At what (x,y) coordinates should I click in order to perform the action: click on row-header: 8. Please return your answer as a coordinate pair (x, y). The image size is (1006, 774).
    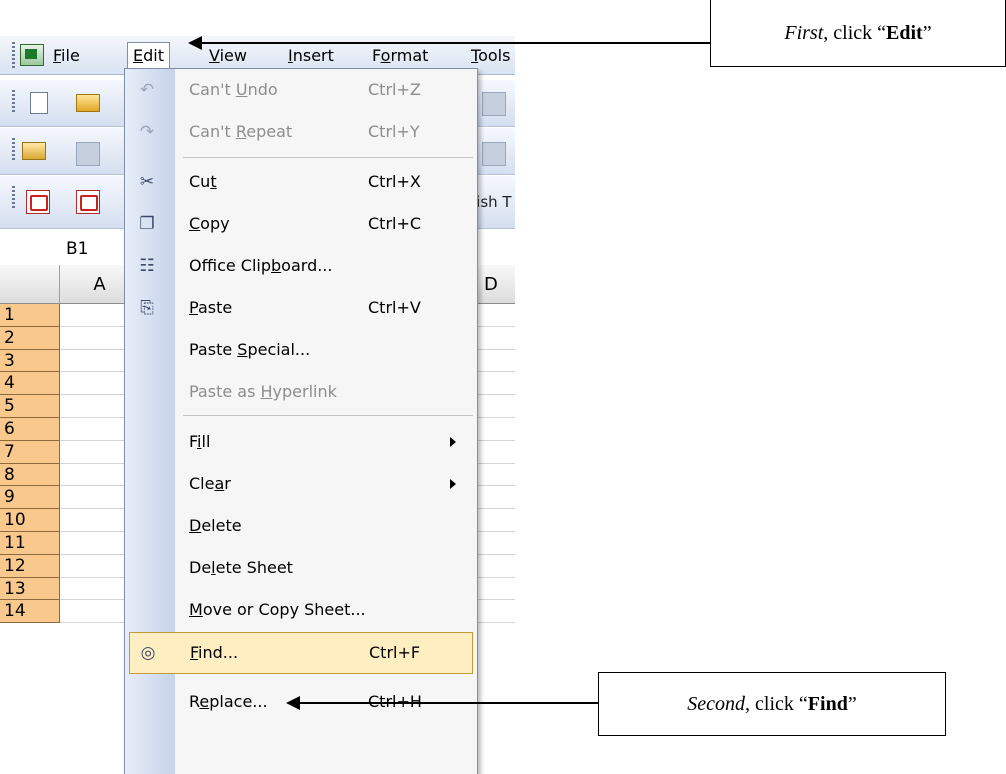
    Looking at the image, I should click on (30, 475).